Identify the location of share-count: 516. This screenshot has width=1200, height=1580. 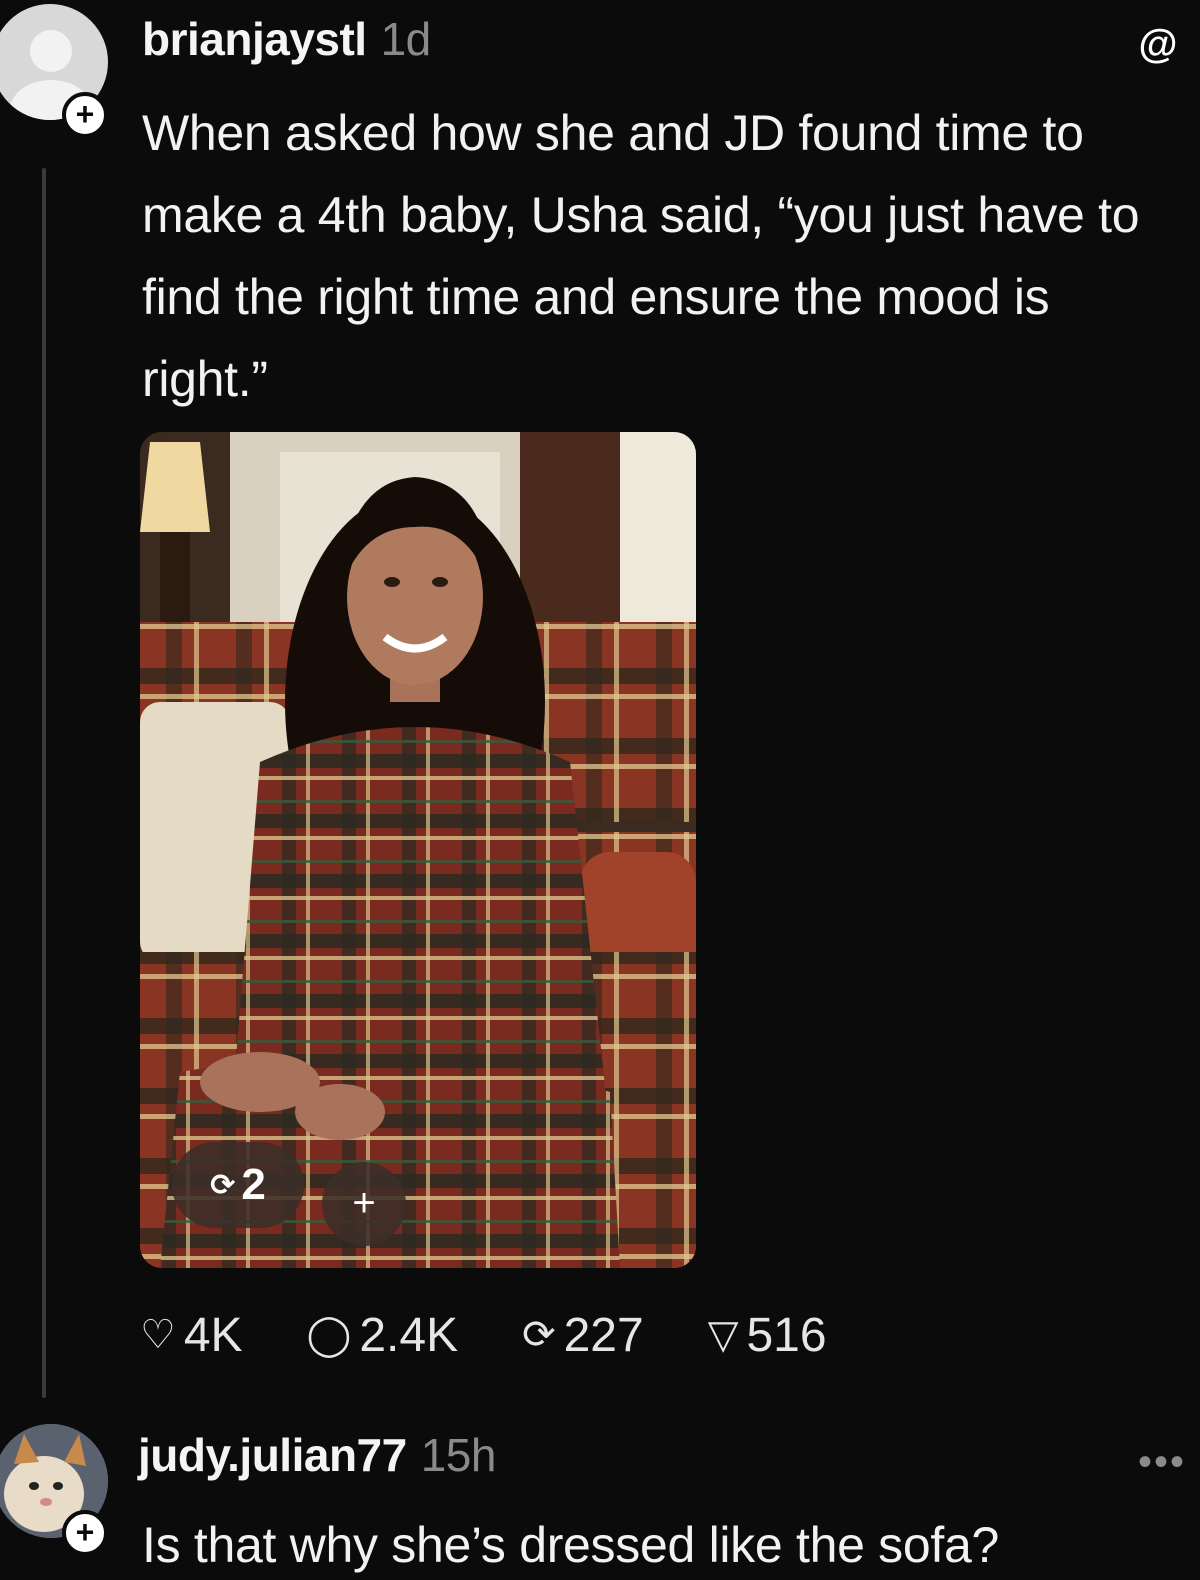
(786, 1335).